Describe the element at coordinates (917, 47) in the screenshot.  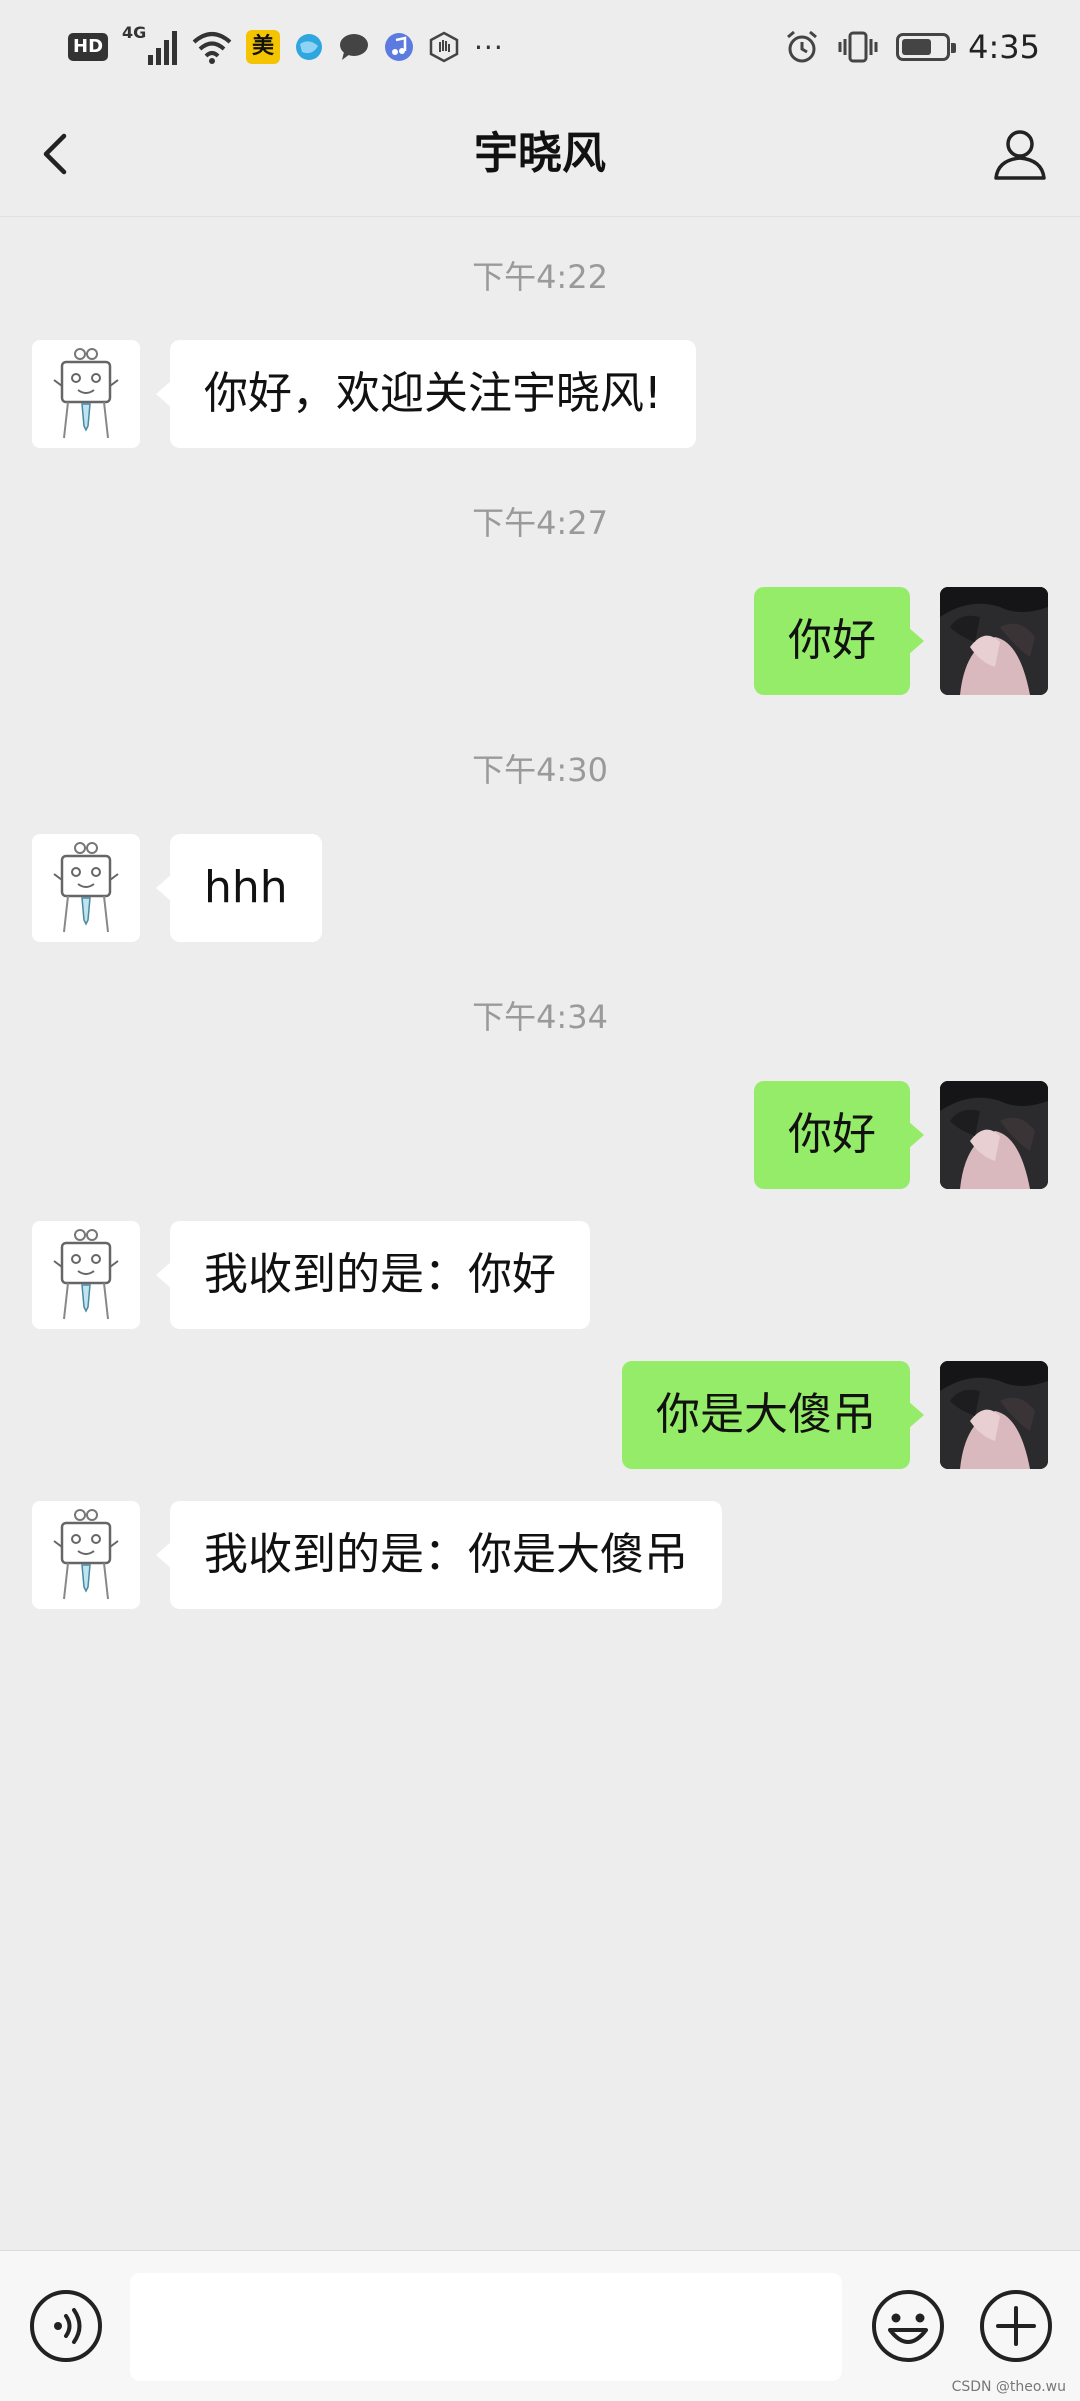
I see `battery-level` at that location.